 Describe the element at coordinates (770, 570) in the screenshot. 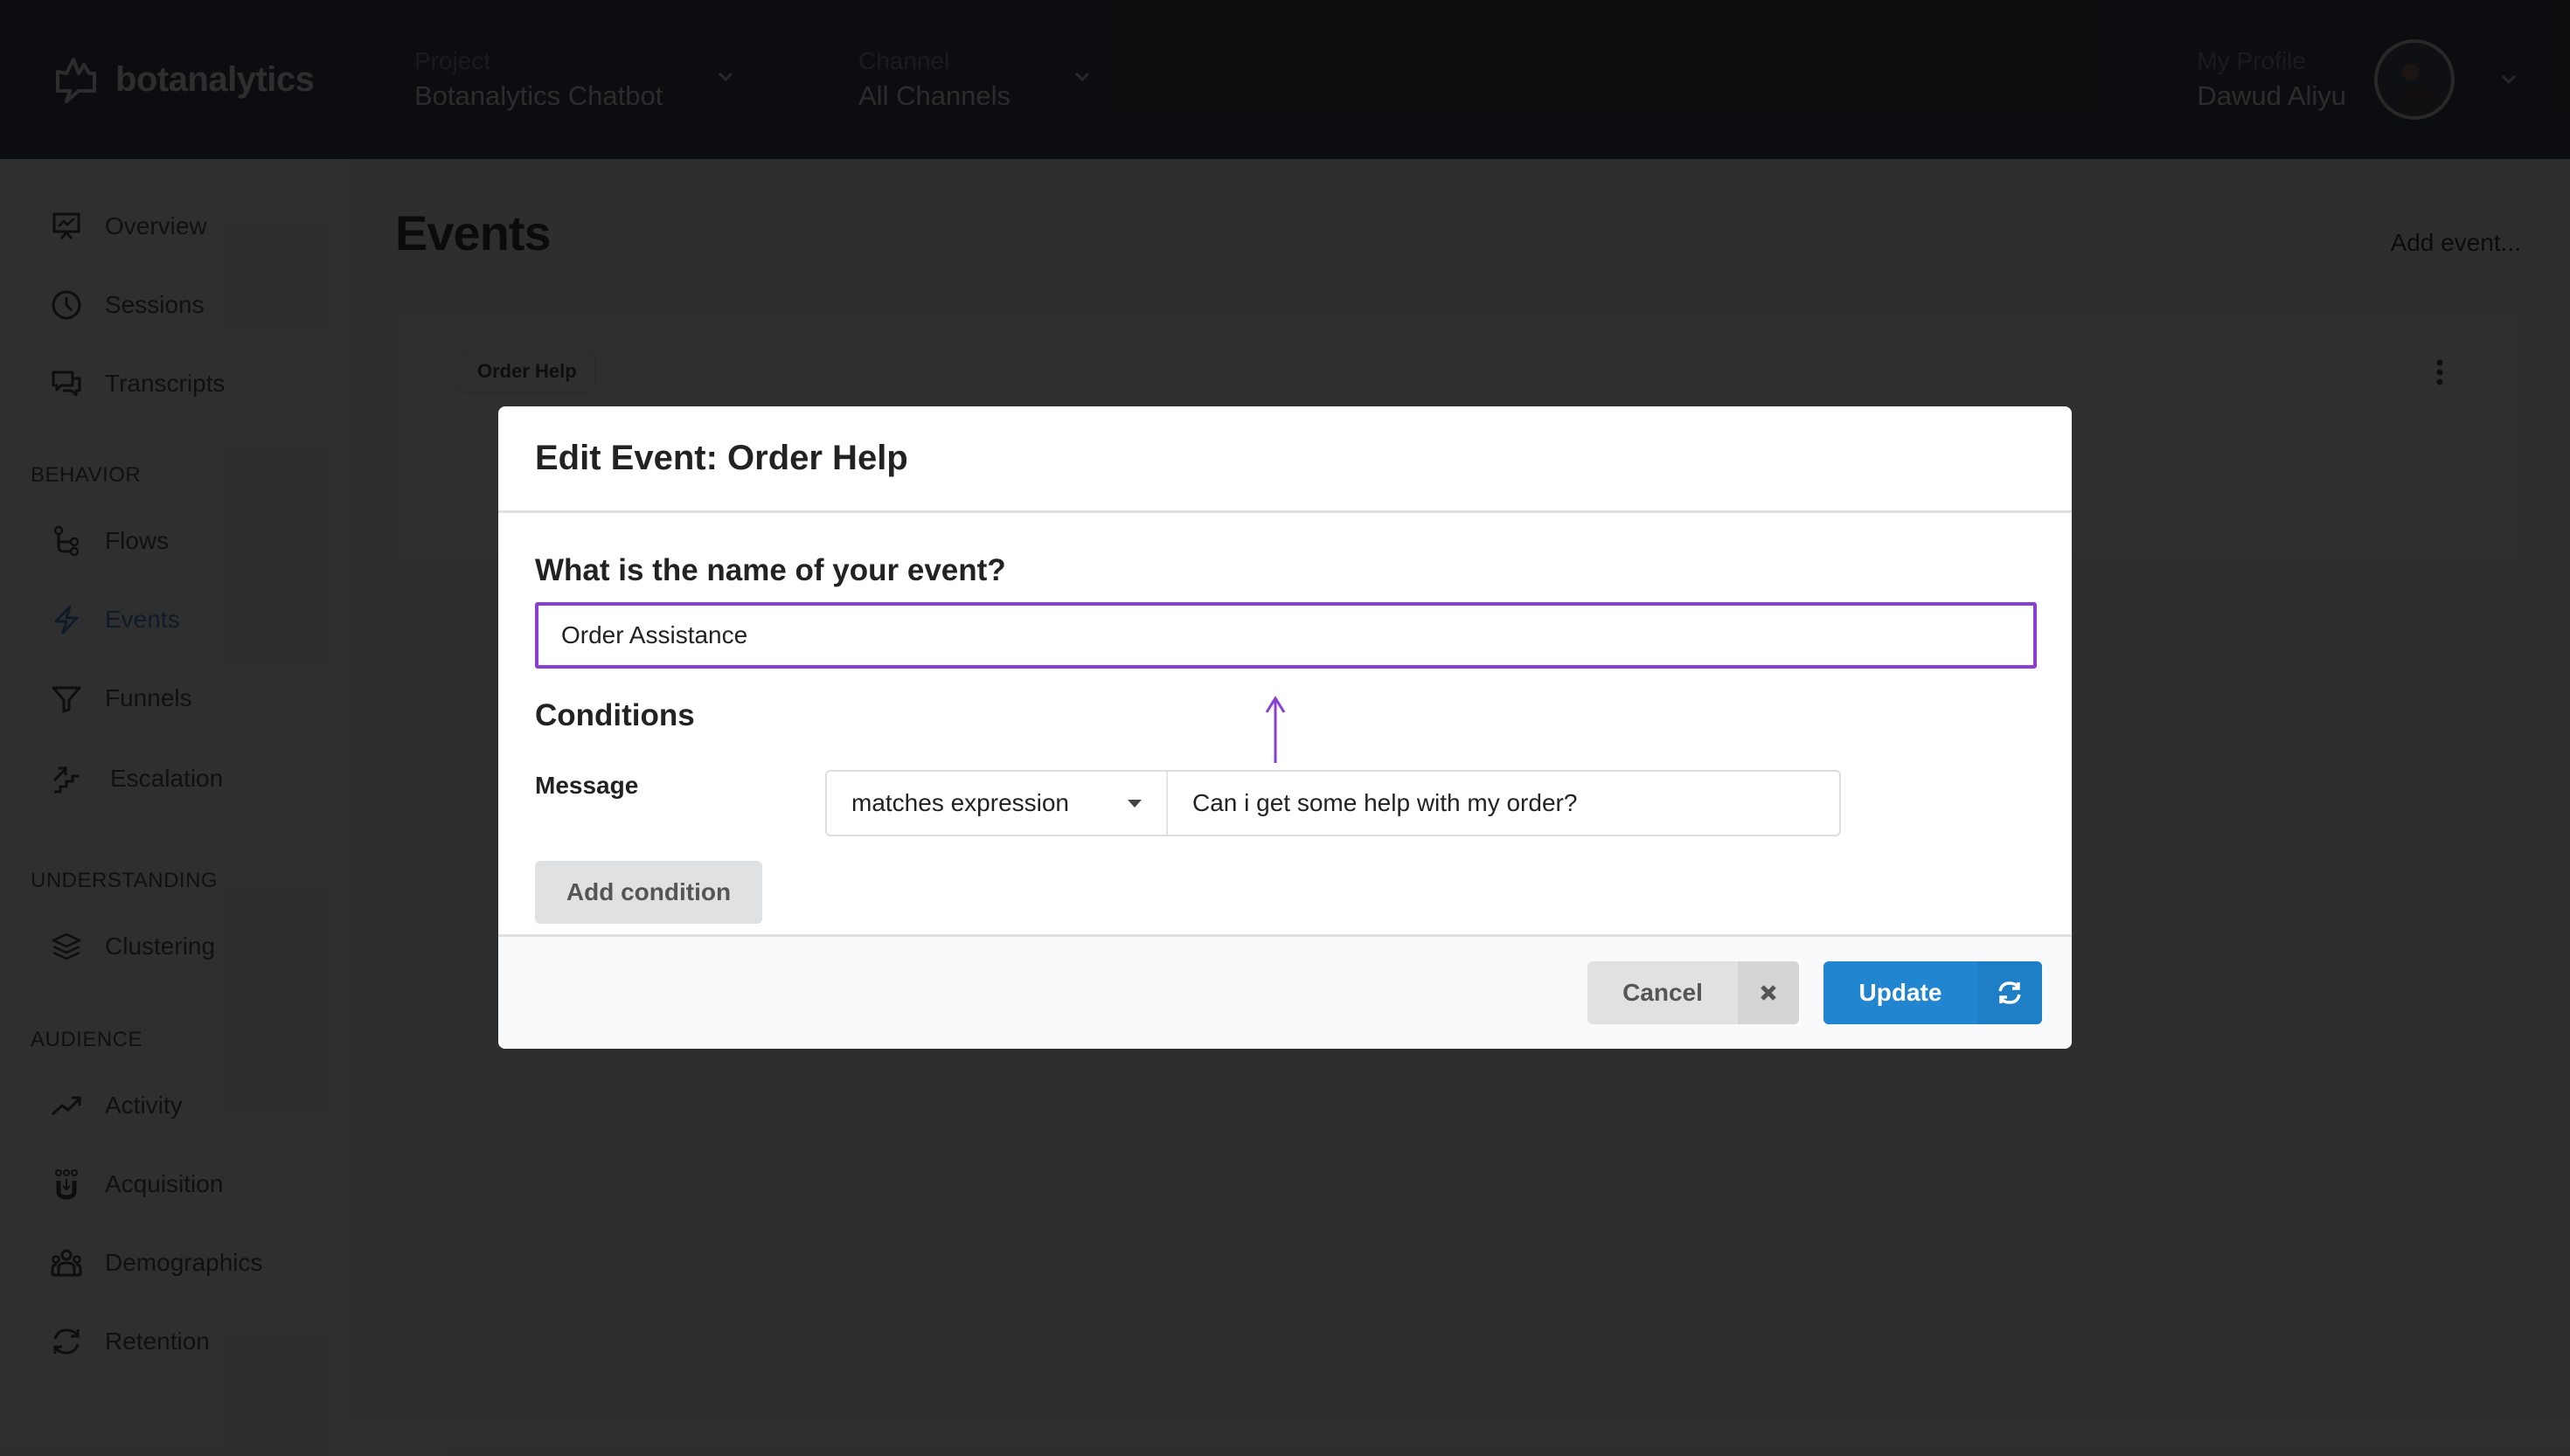

I see `event-name-label: What is the name of your event?` at that location.